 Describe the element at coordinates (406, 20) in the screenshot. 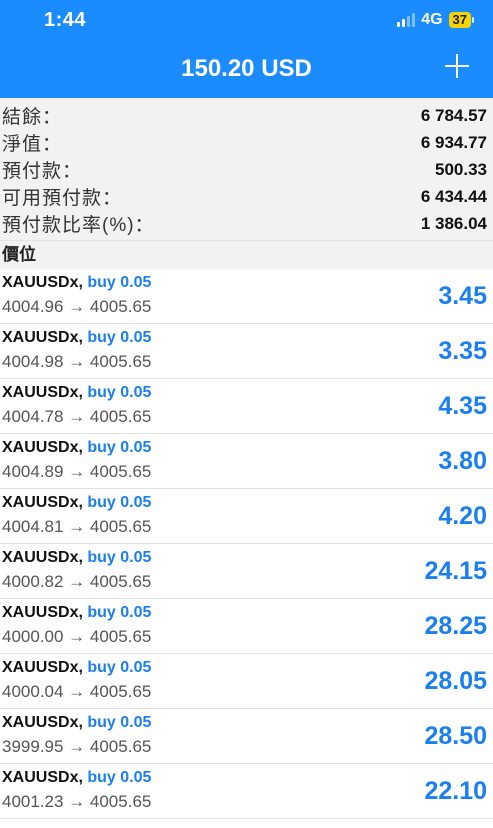

I see `signal-icon` at that location.